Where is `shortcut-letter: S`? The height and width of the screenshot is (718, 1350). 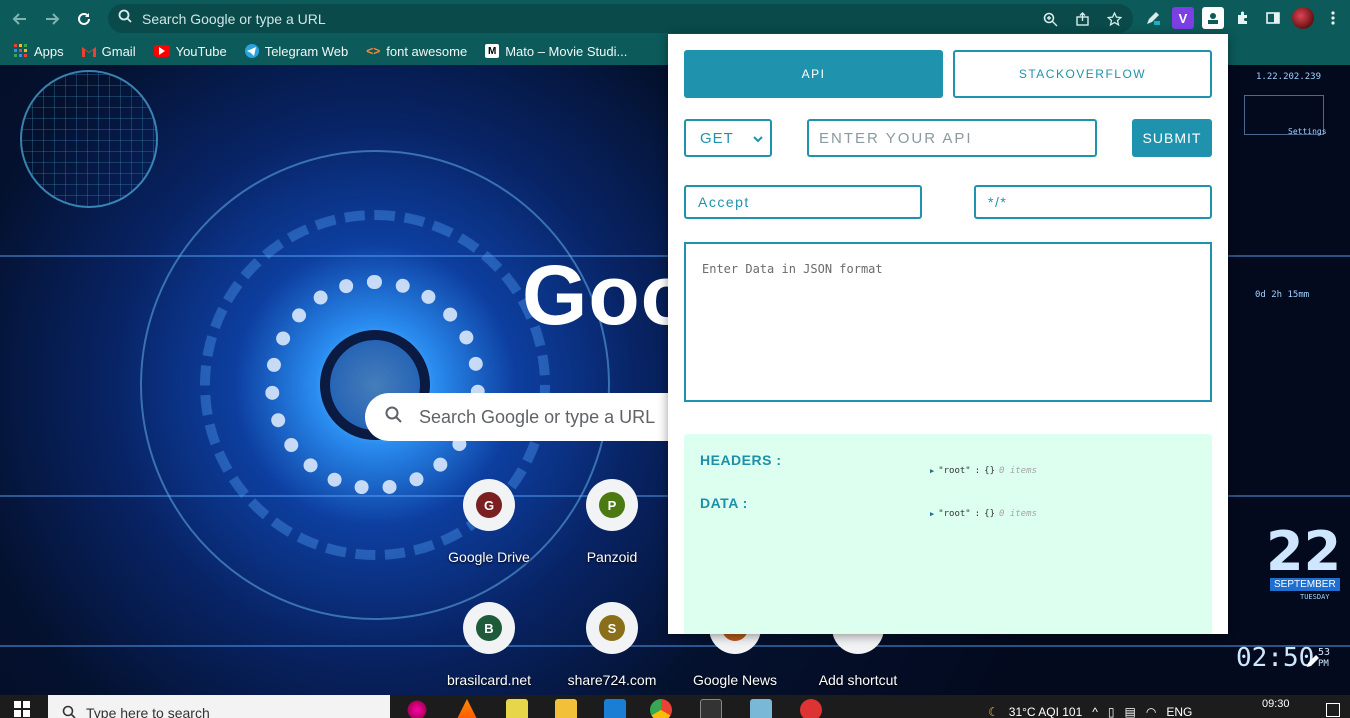
shortcut-letter: S is located at coordinates (612, 628).